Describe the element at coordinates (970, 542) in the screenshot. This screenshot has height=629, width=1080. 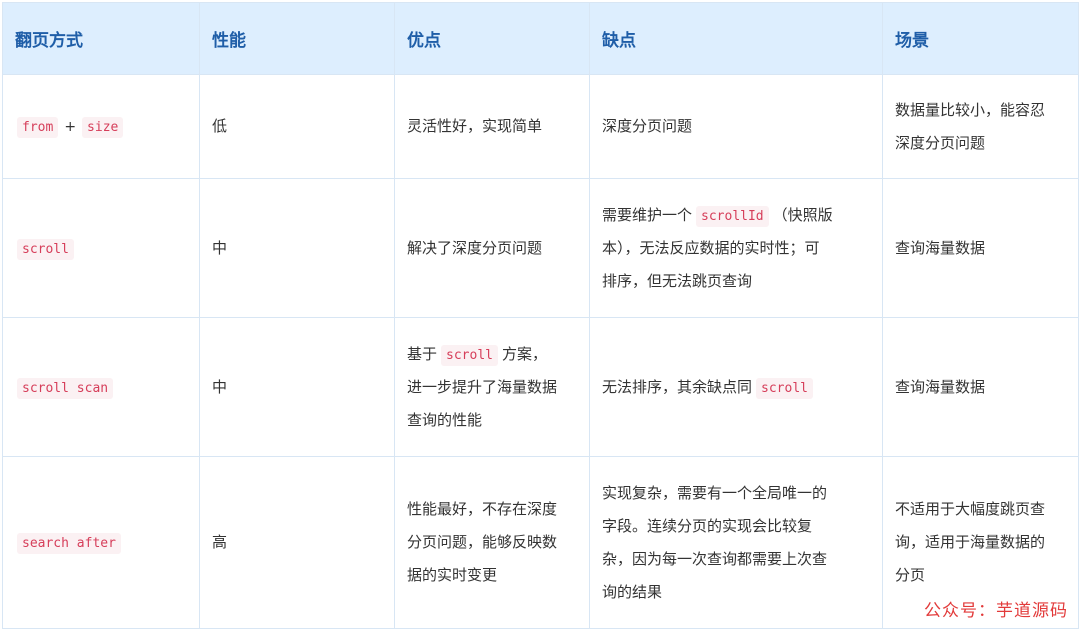
I see `scenario-line: 询，适用于海量数据的` at that location.